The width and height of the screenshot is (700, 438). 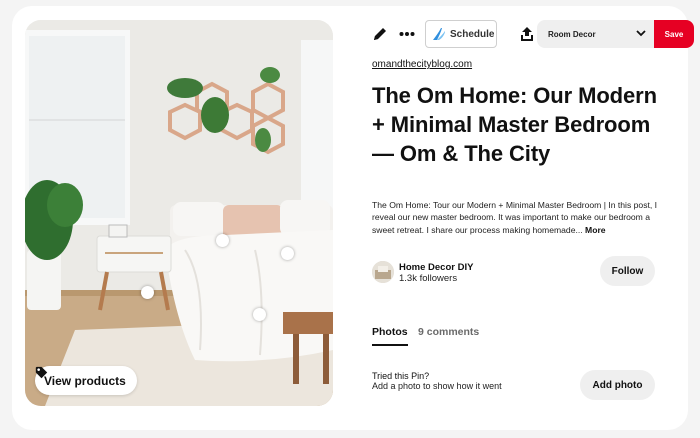 What do you see at coordinates (439, 34) in the screenshot?
I see `schedule-logo-icon` at bounding box center [439, 34].